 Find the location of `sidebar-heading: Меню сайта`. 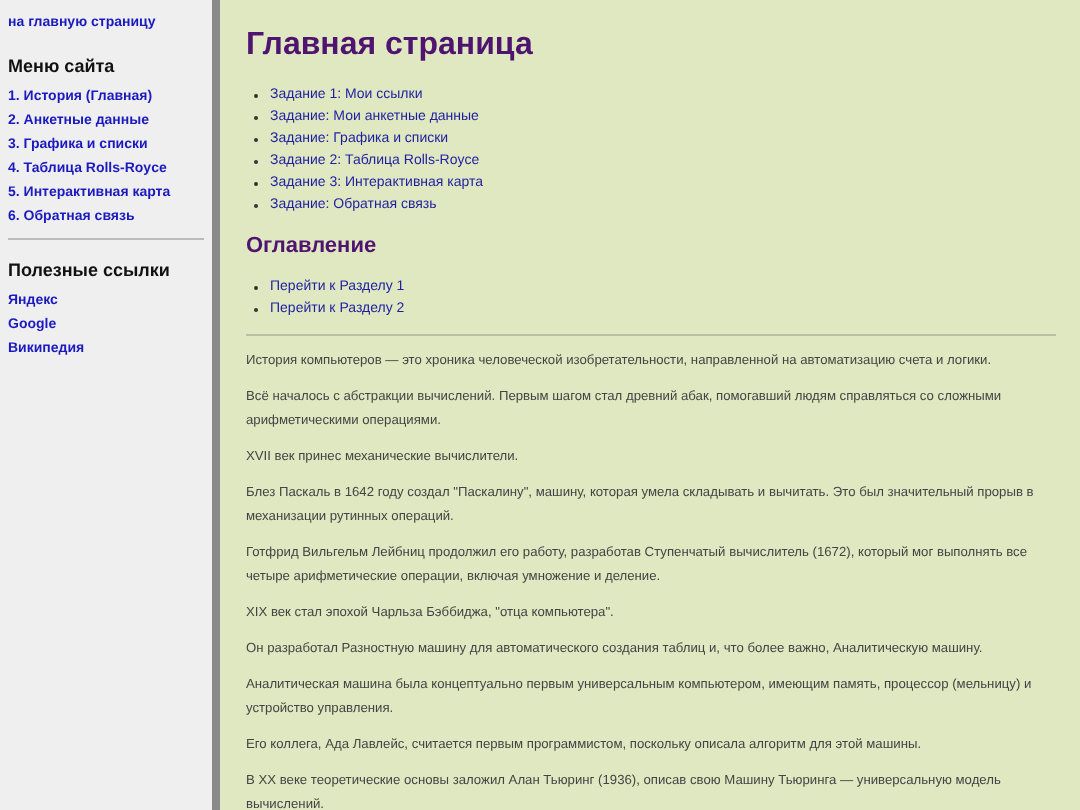

sidebar-heading: Меню сайта is located at coordinates (61, 66).